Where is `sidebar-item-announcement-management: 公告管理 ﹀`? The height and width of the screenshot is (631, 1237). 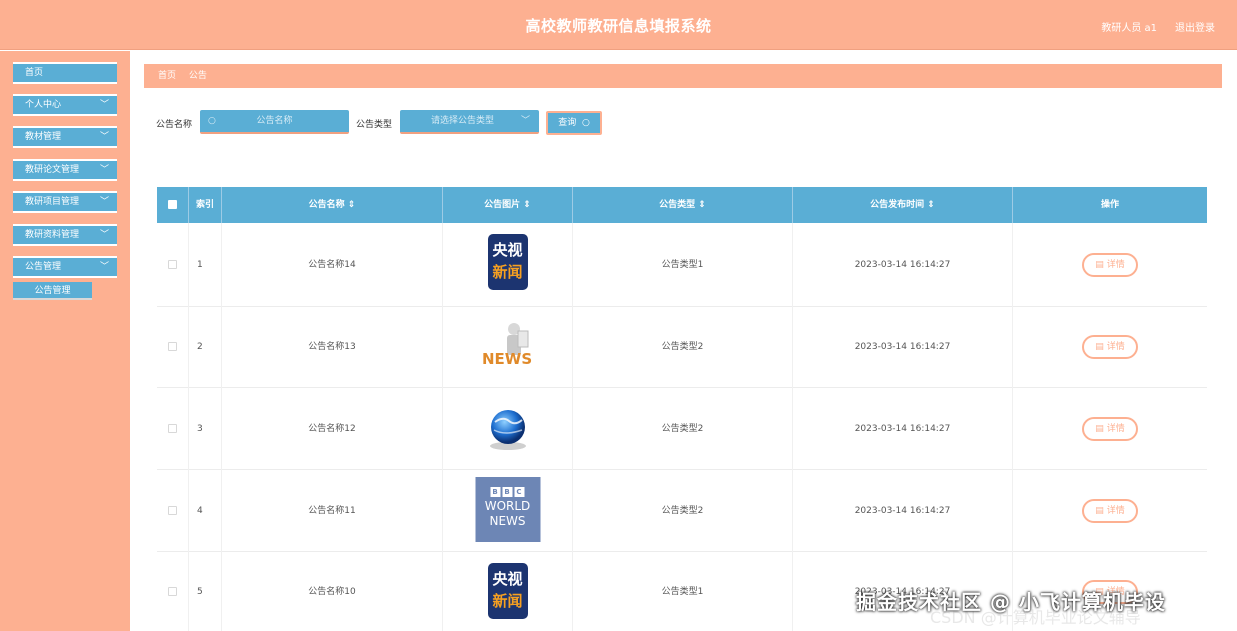
sidebar-item-announcement-management: 公告管理 ﹀ is located at coordinates (65, 267).